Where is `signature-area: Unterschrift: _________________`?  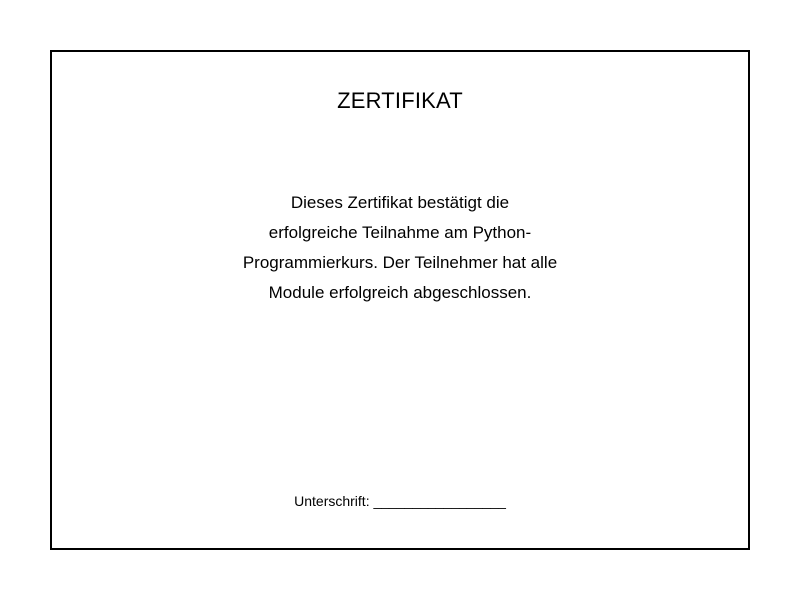
signature-area: Unterschrift: _________________ is located at coordinates (400, 501).